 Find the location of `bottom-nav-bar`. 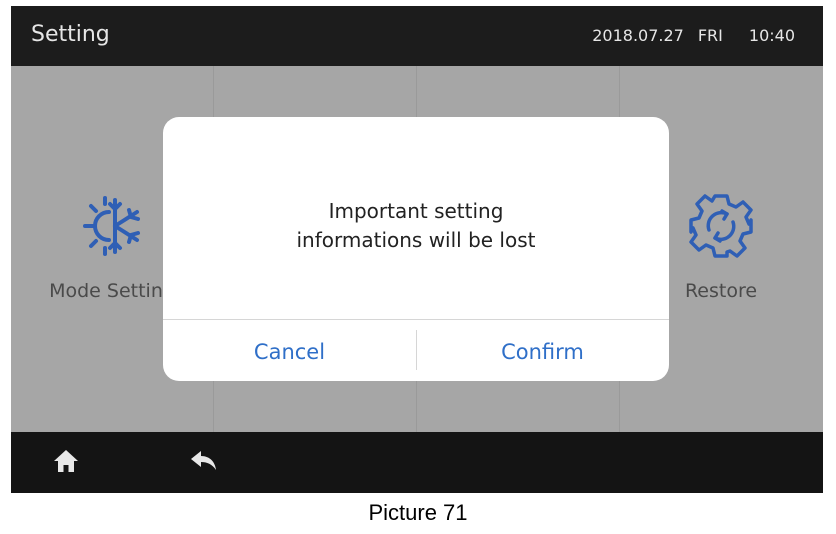

bottom-nav-bar is located at coordinates (417, 462).